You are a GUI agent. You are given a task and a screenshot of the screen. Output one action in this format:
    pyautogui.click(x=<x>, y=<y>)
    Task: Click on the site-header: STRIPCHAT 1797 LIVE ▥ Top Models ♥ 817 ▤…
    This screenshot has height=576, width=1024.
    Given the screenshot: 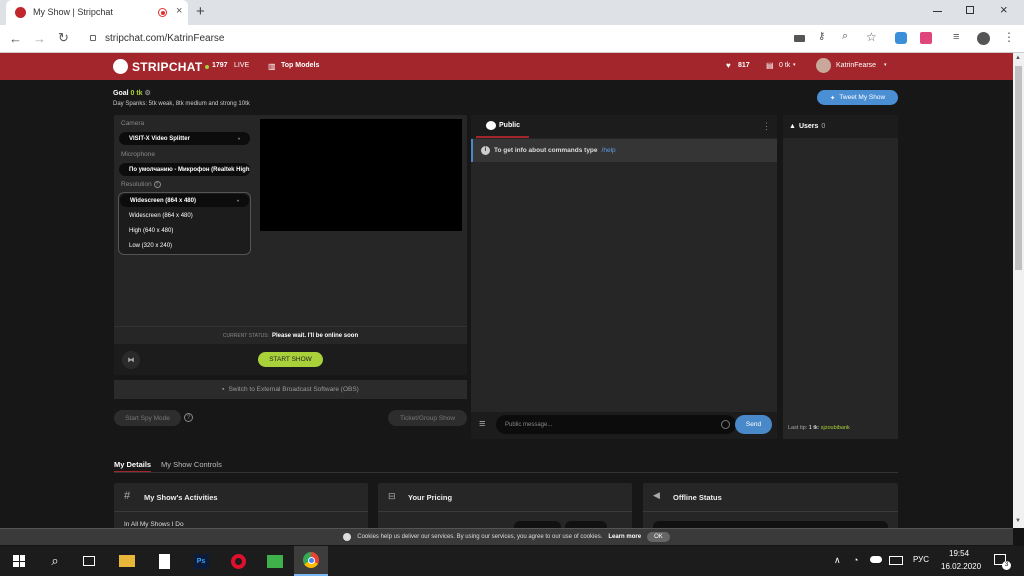 What is the action you would take?
    pyautogui.click(x=506, y=66)
    